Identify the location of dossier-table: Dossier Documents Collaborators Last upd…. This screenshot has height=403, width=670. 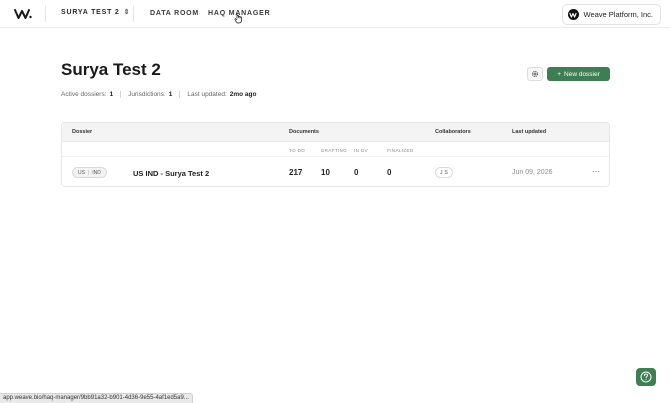
(335, 154).